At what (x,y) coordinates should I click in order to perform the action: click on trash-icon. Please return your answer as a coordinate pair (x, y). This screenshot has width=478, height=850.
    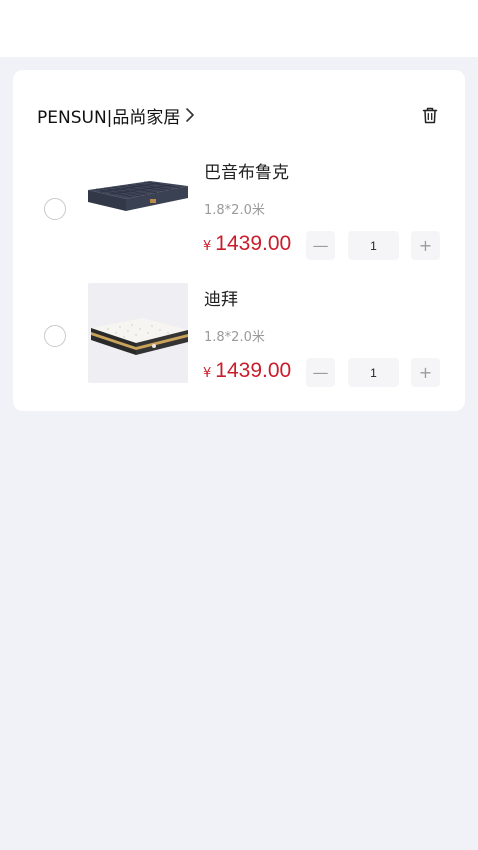
    Looking at the image, I should click on (430, 115).